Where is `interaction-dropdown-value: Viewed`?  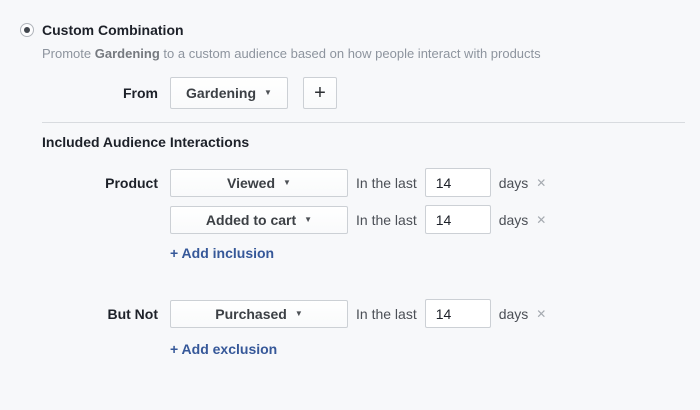
interaction-dropdown-value: Viewed is located at coordinates (251, 182).